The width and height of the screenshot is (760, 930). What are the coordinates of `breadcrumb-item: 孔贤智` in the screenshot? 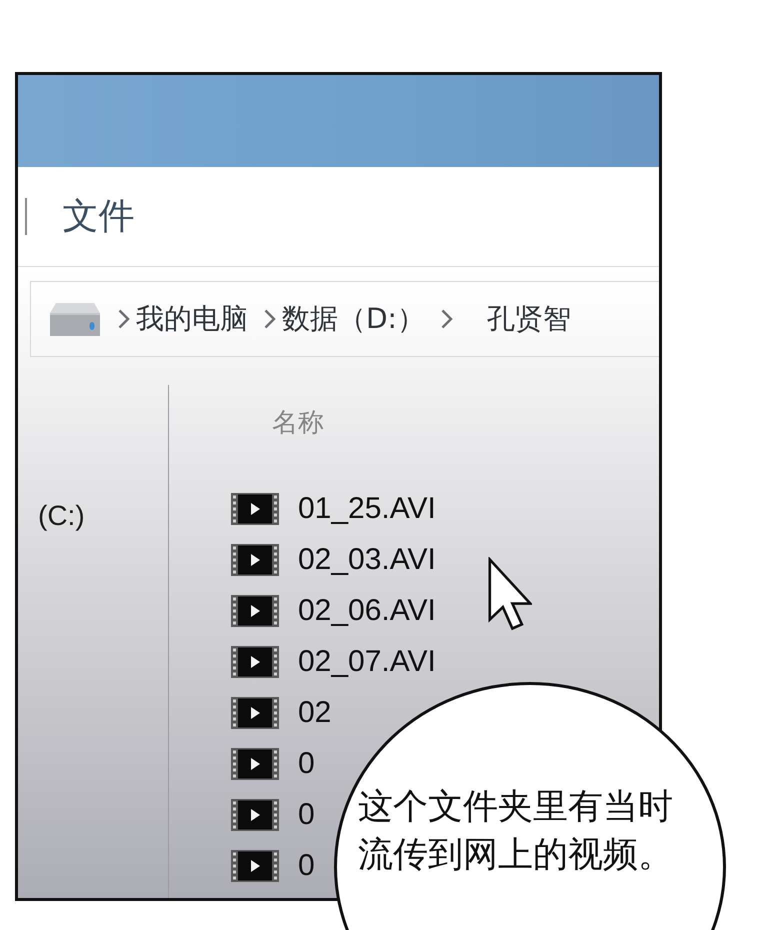 It's located at (529, 319).